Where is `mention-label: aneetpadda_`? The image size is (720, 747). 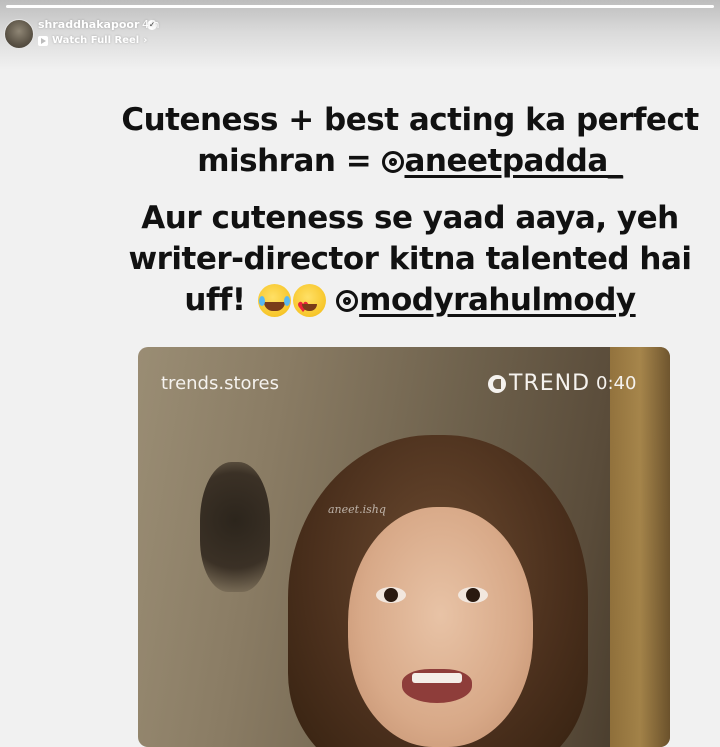
mention-label: aneetpadda_ is located at coordinates (514, 161).